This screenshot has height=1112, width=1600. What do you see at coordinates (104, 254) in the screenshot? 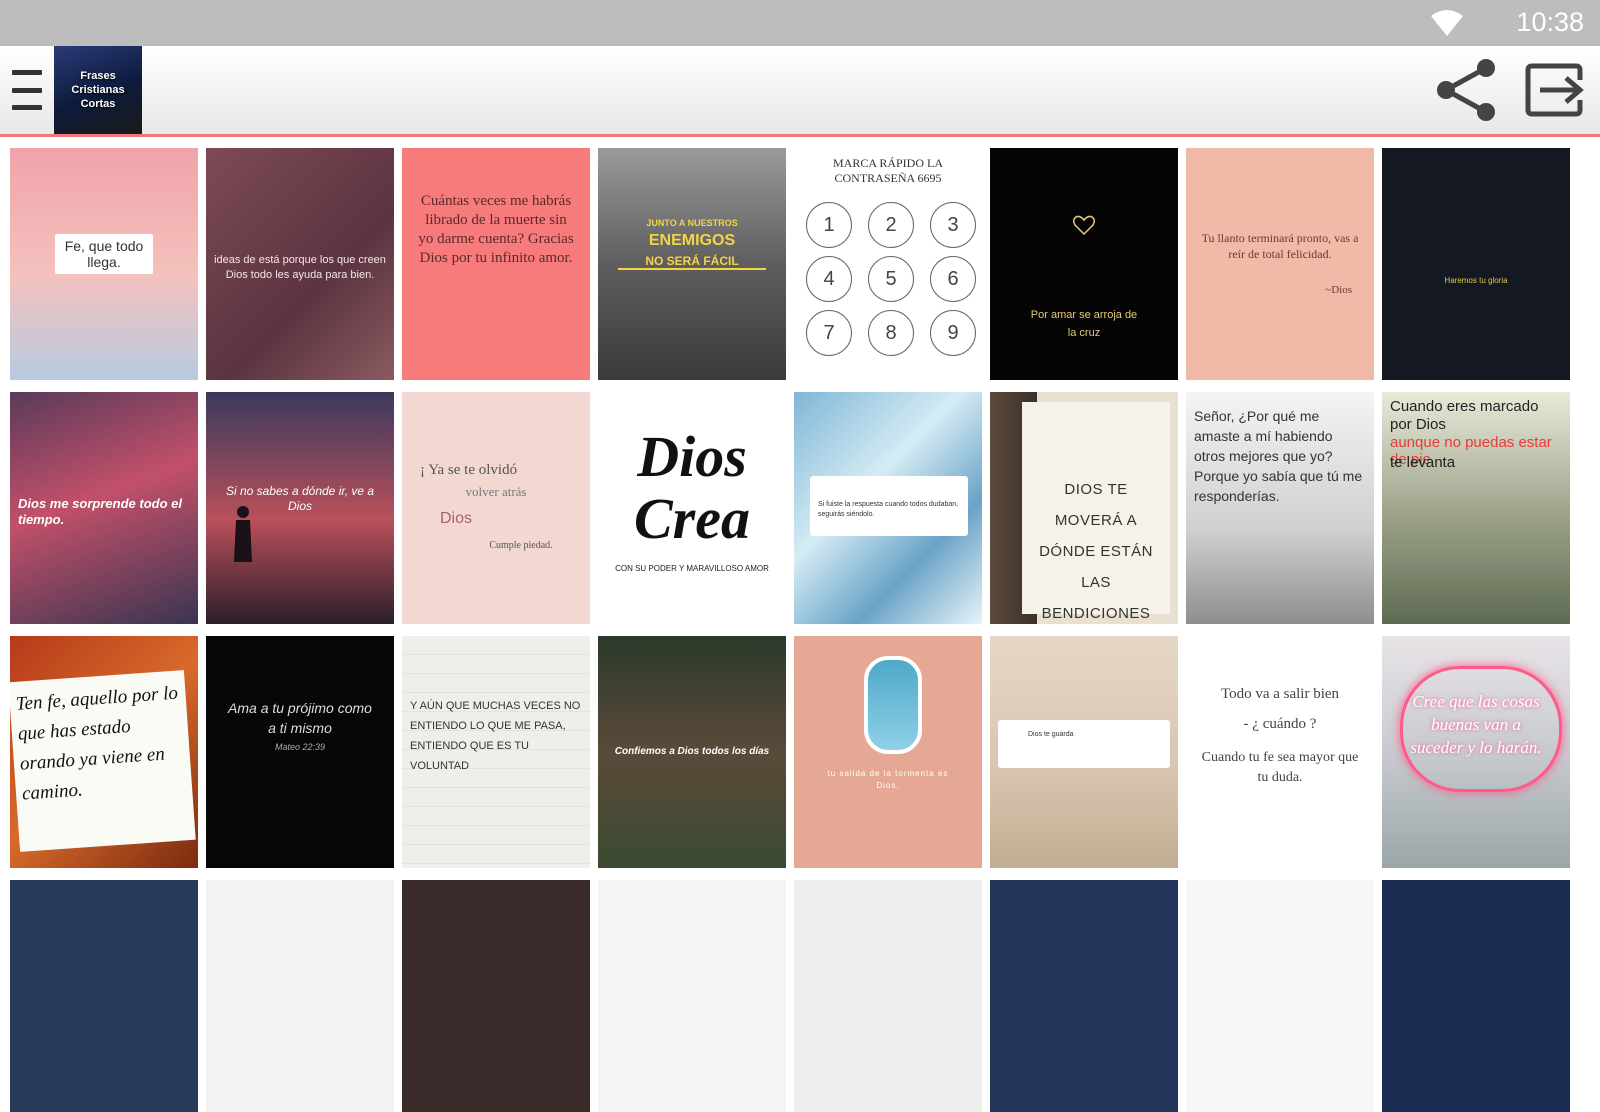
I see `quote-text: Fe, que todo llega.` at bounding box center [104, 254].